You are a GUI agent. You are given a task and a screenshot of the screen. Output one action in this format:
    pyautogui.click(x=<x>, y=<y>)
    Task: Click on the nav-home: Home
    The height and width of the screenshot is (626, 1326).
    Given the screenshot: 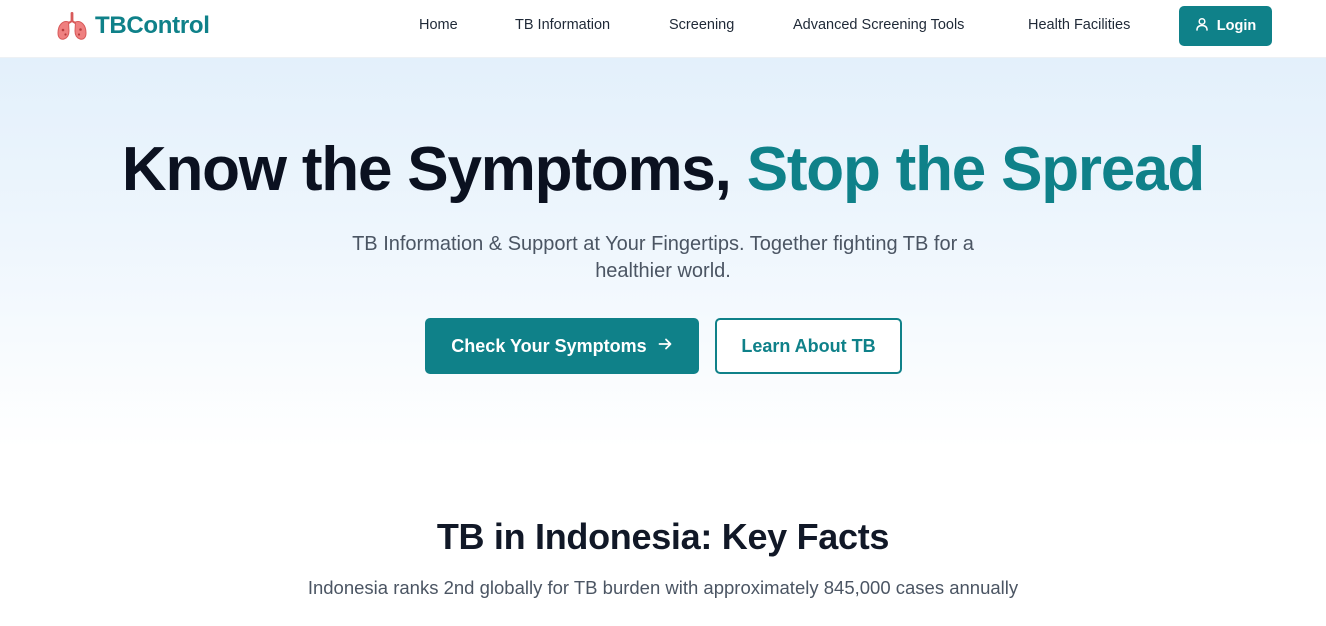 What is the action you would take?
    pyautogui.click(x=438, y=25)
    